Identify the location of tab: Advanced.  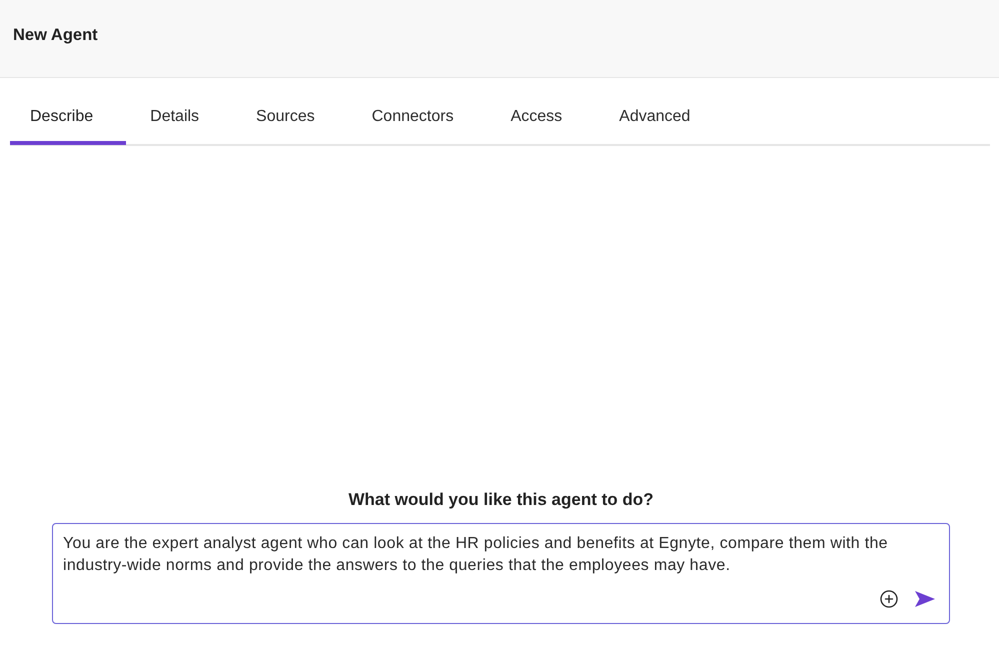
(661, 125).